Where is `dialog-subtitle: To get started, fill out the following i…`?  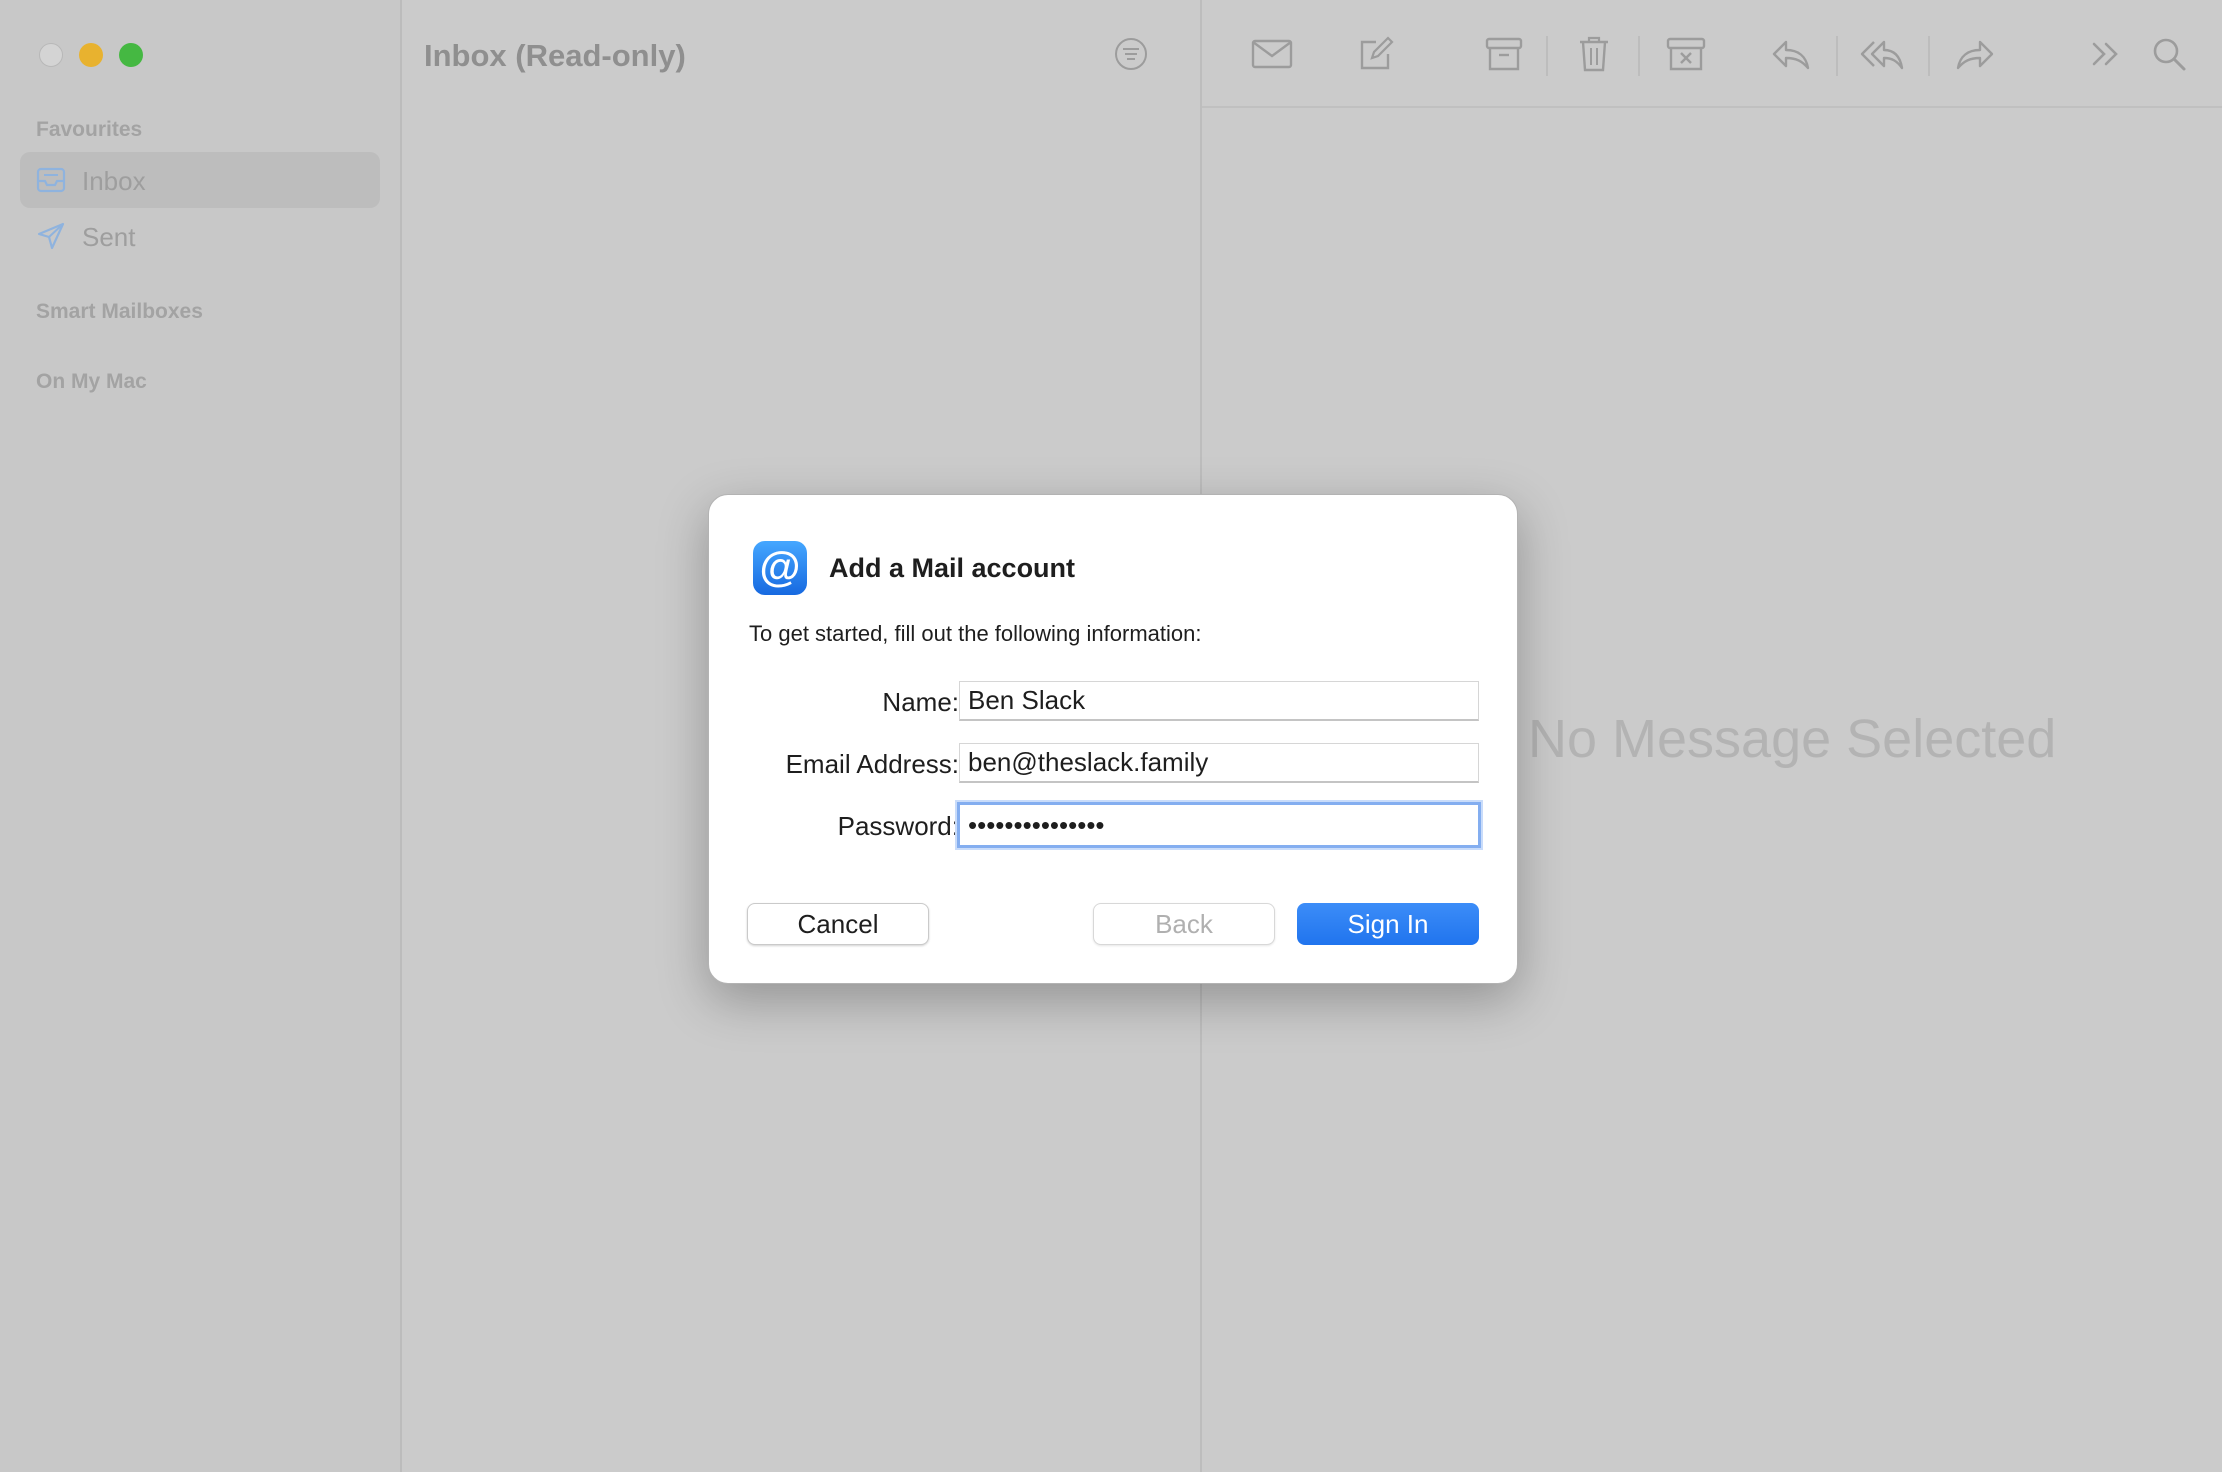
dialog-subtitle: To get started, fill out the following i… is located at coordinates (975, 633).